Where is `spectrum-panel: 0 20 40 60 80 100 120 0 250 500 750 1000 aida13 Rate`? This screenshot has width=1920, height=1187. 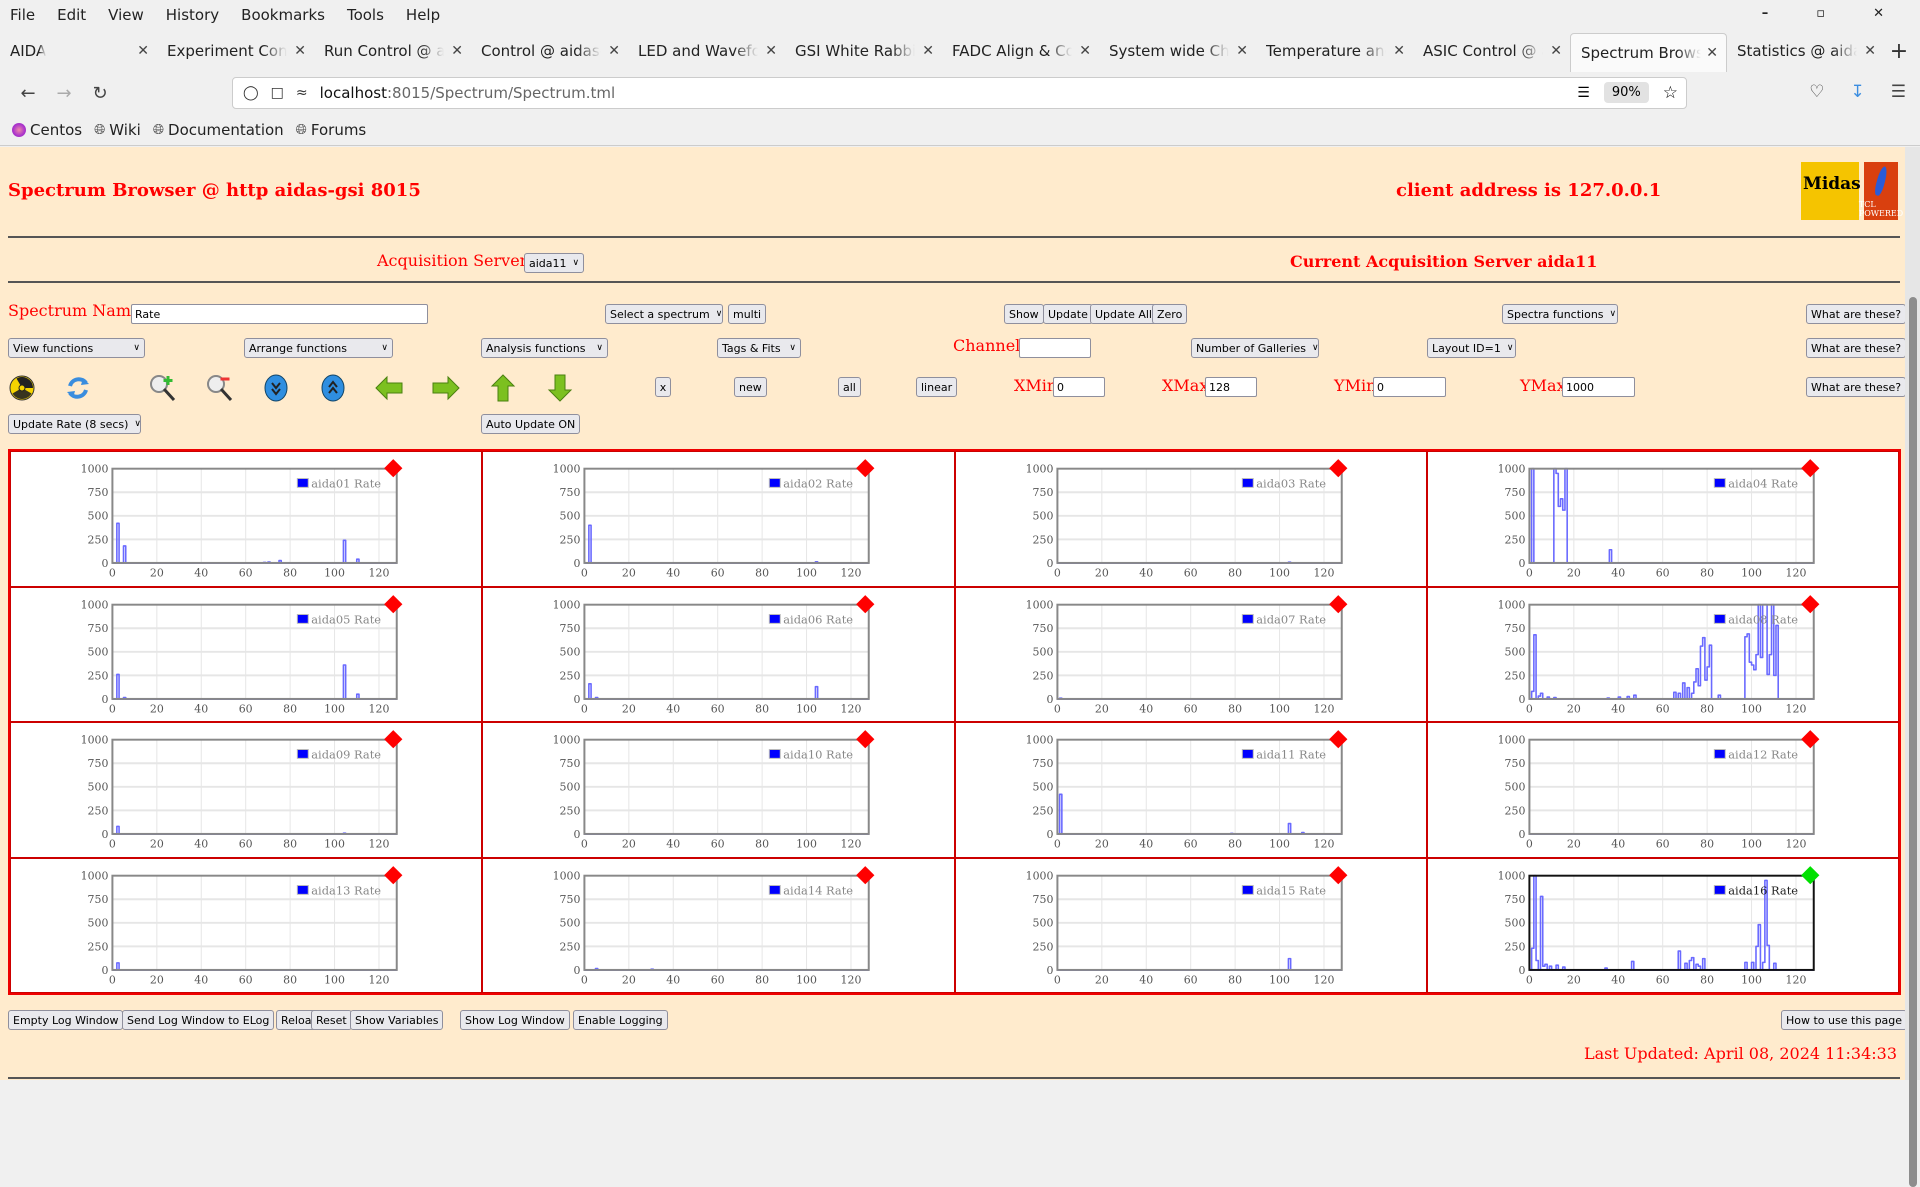
spectrum-panel: 0 20 40 60 80 100 120 0 250 500 750 1000 aida13 Rate is located at coordinates (246, 925).